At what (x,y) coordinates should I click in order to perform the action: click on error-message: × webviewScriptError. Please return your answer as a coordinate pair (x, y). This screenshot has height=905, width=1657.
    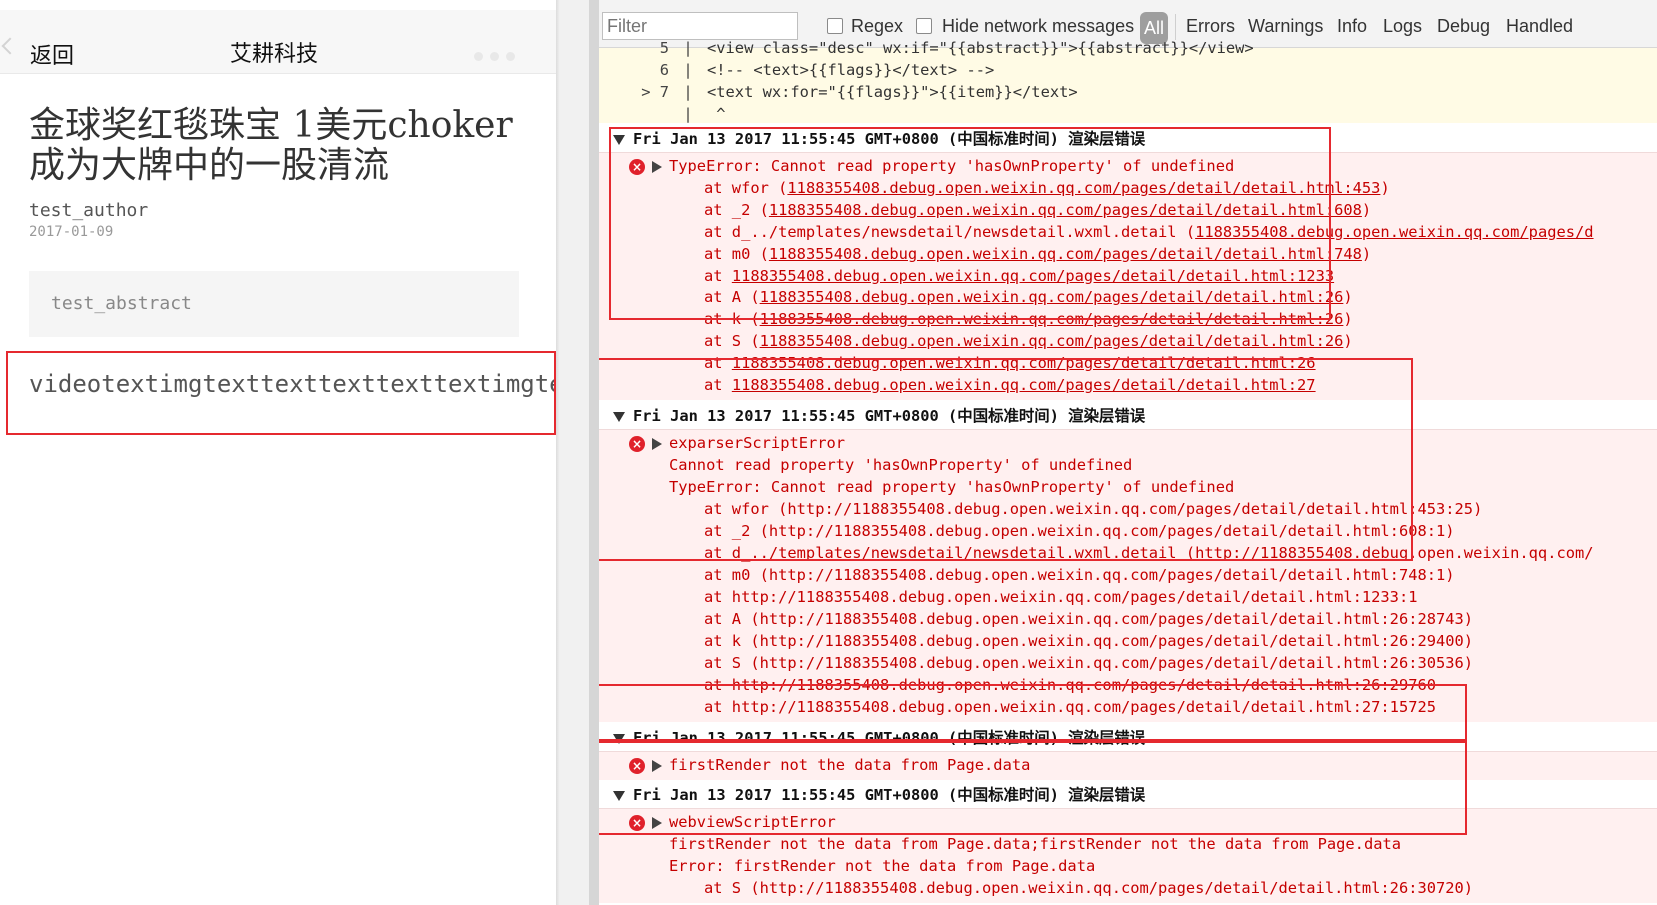
    Looking at the image, I should click on (732, 822).